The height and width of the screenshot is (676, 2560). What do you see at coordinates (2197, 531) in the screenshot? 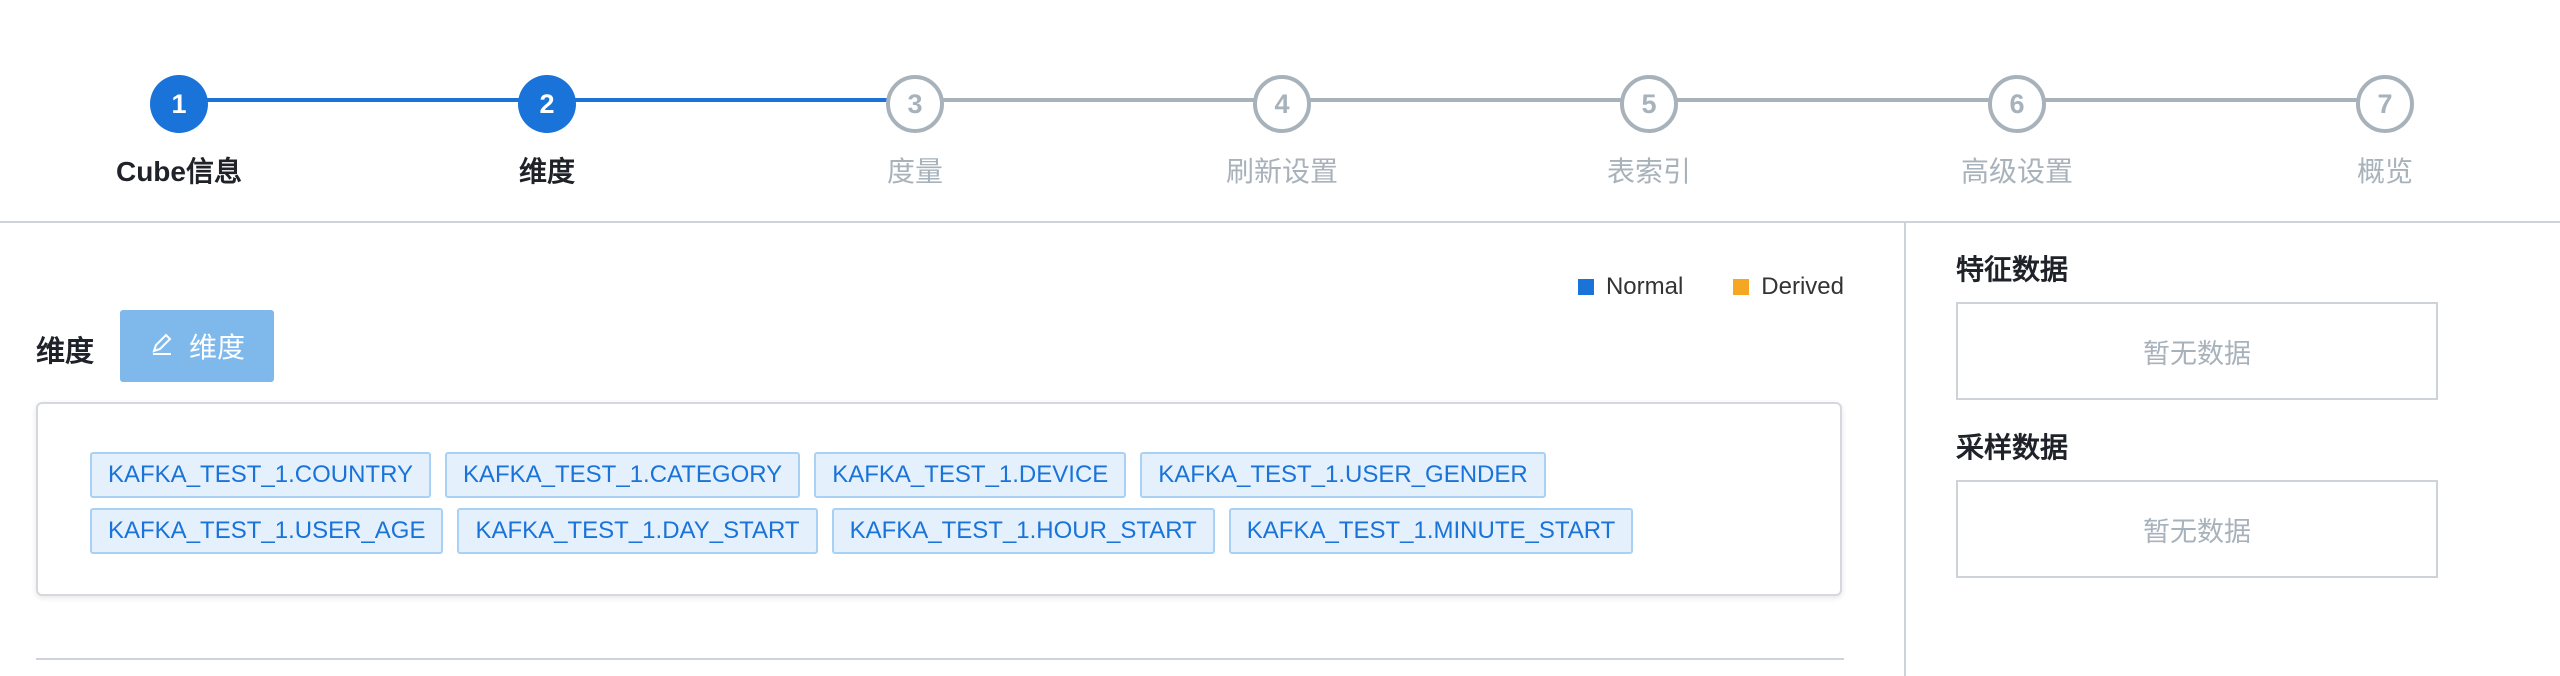
I see `sample-data-empty-text: 暂无数据` at bounding box center [2197, 531].